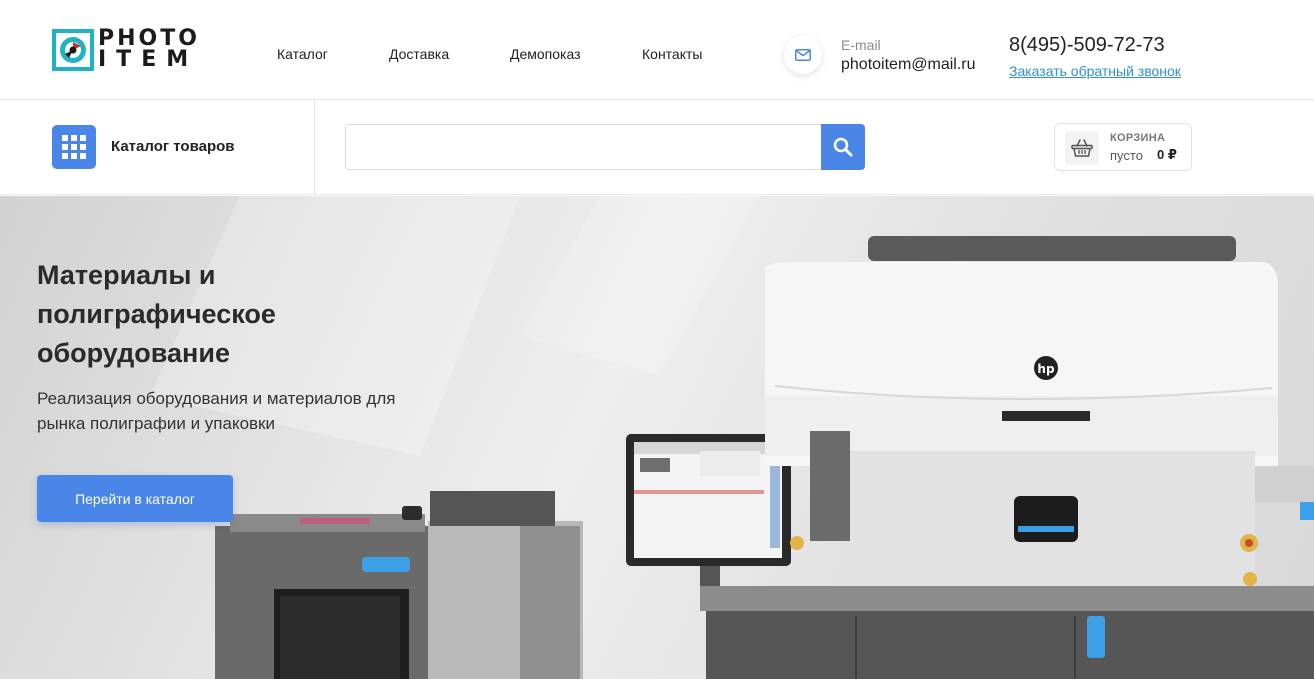  Describe the element at coordinates (156, 314) in the screenshot. I see `hero-title: Материалы и полиграфическое оборудование` at that location.